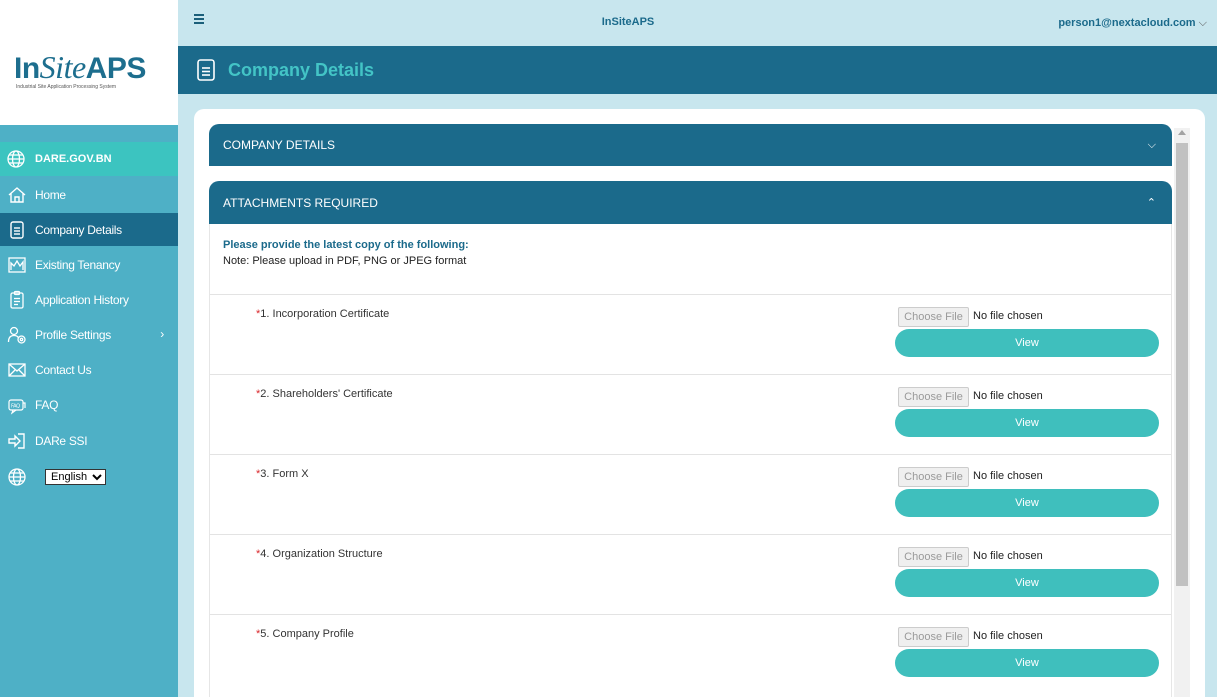 The image size is (1217, 697). I want to click on globe-icon, so click(17, 159).